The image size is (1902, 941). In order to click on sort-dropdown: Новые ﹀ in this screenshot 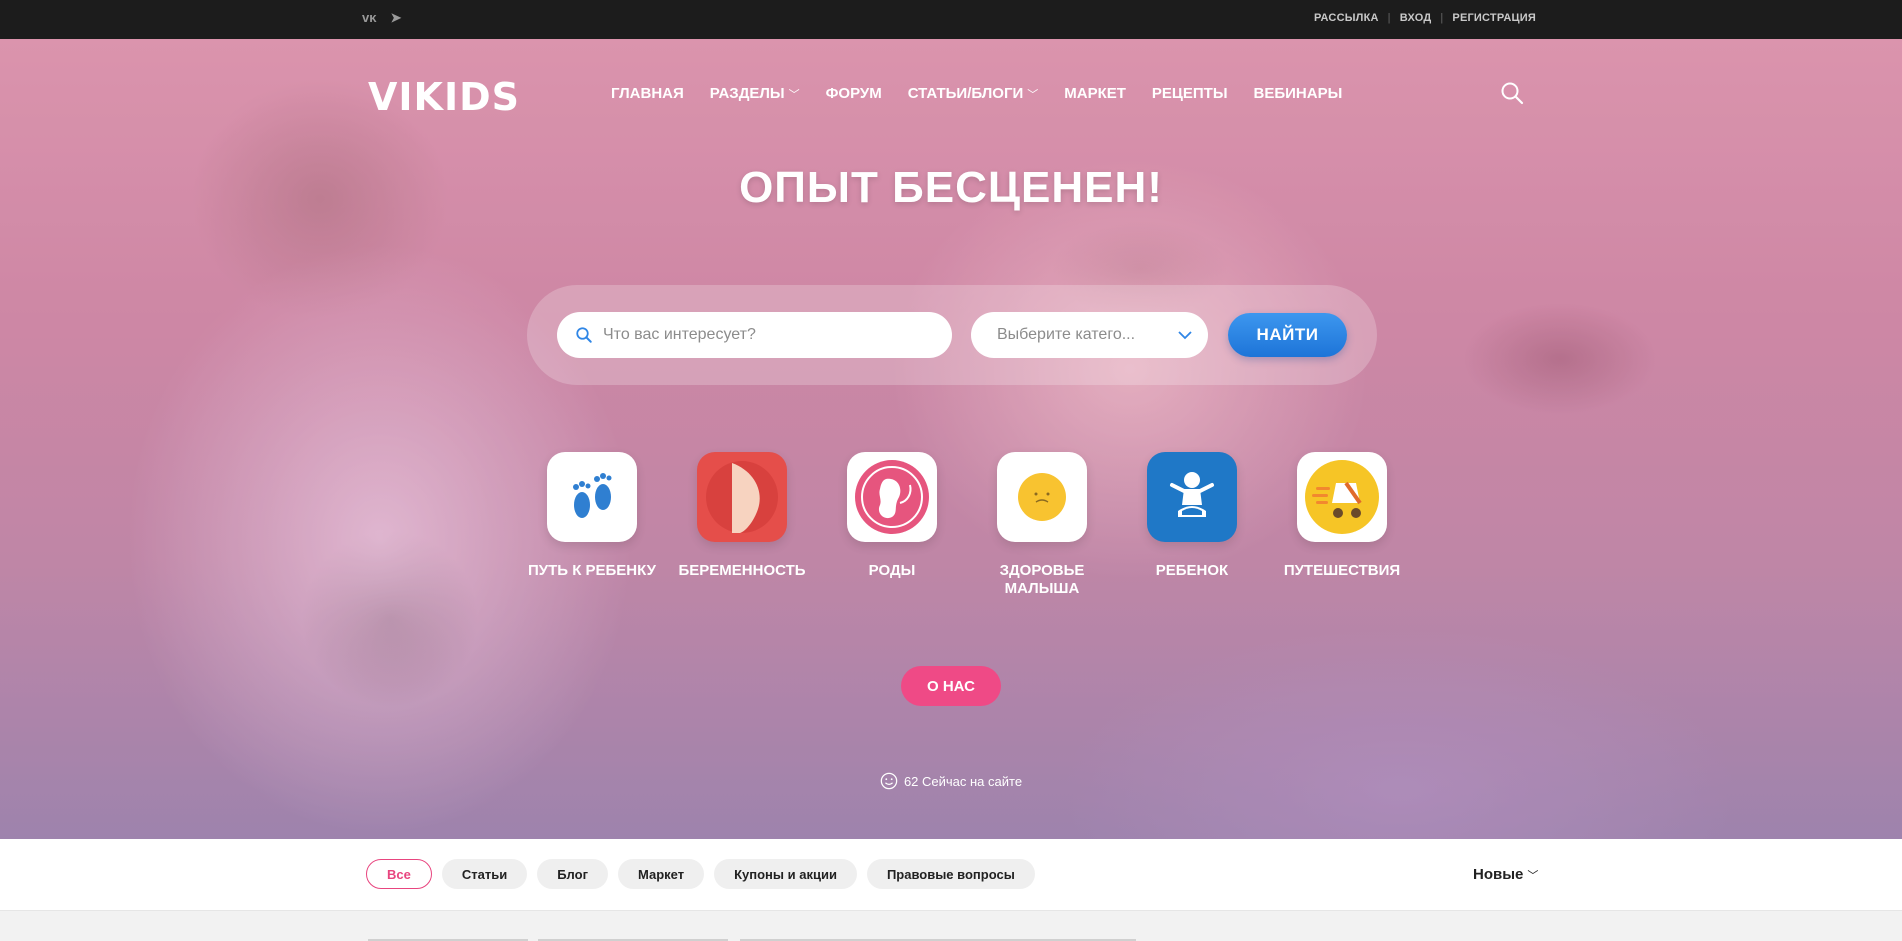, I will do `click(1505, 874)`.